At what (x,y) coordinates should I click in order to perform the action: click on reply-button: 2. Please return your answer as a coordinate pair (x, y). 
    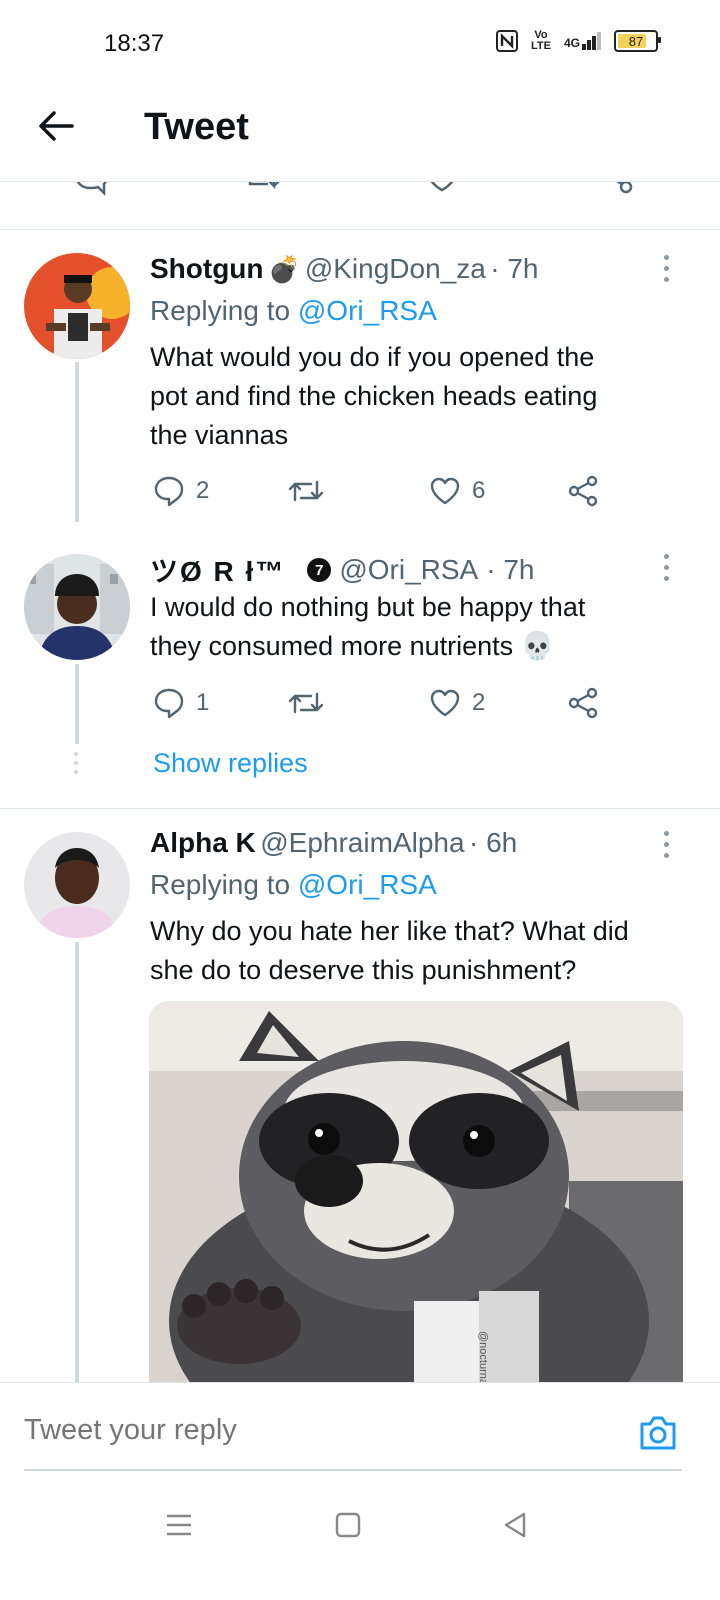
    Looking at the image, I should click on (180, 491).